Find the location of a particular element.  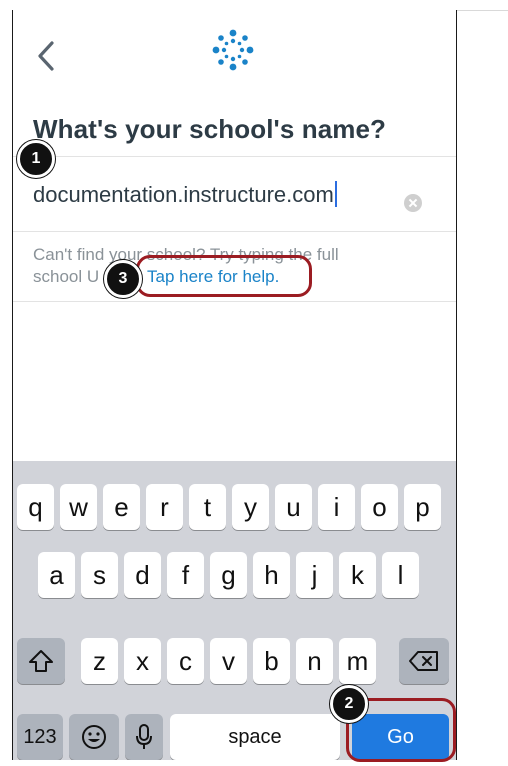

key-g: g is located at coordinates (228, 575).